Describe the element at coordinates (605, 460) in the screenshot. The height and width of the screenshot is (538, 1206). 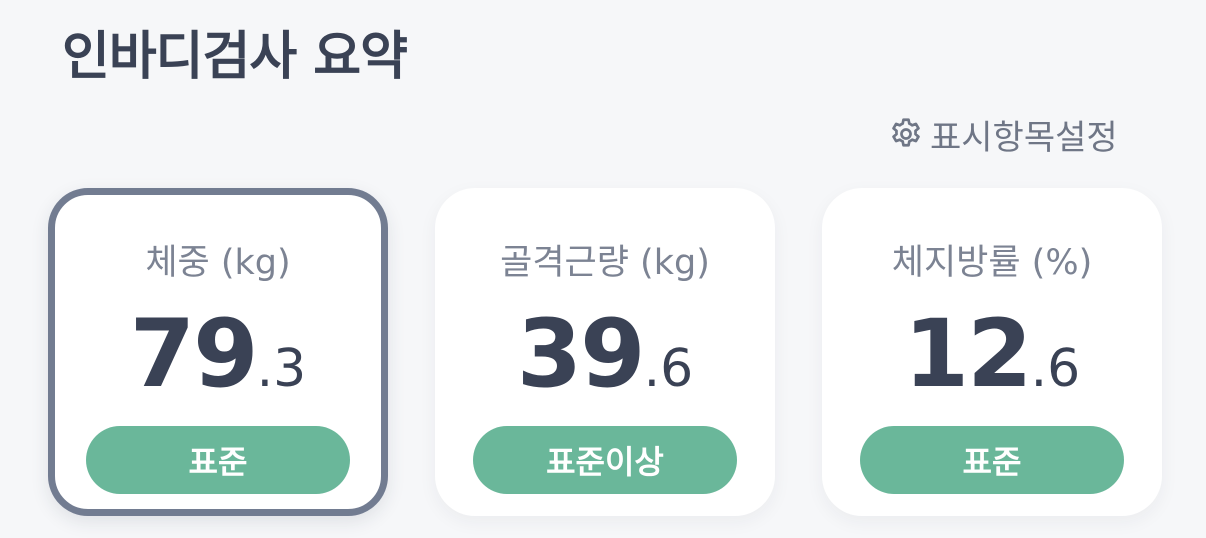
I see `status-badge: 표준이상` at that location.